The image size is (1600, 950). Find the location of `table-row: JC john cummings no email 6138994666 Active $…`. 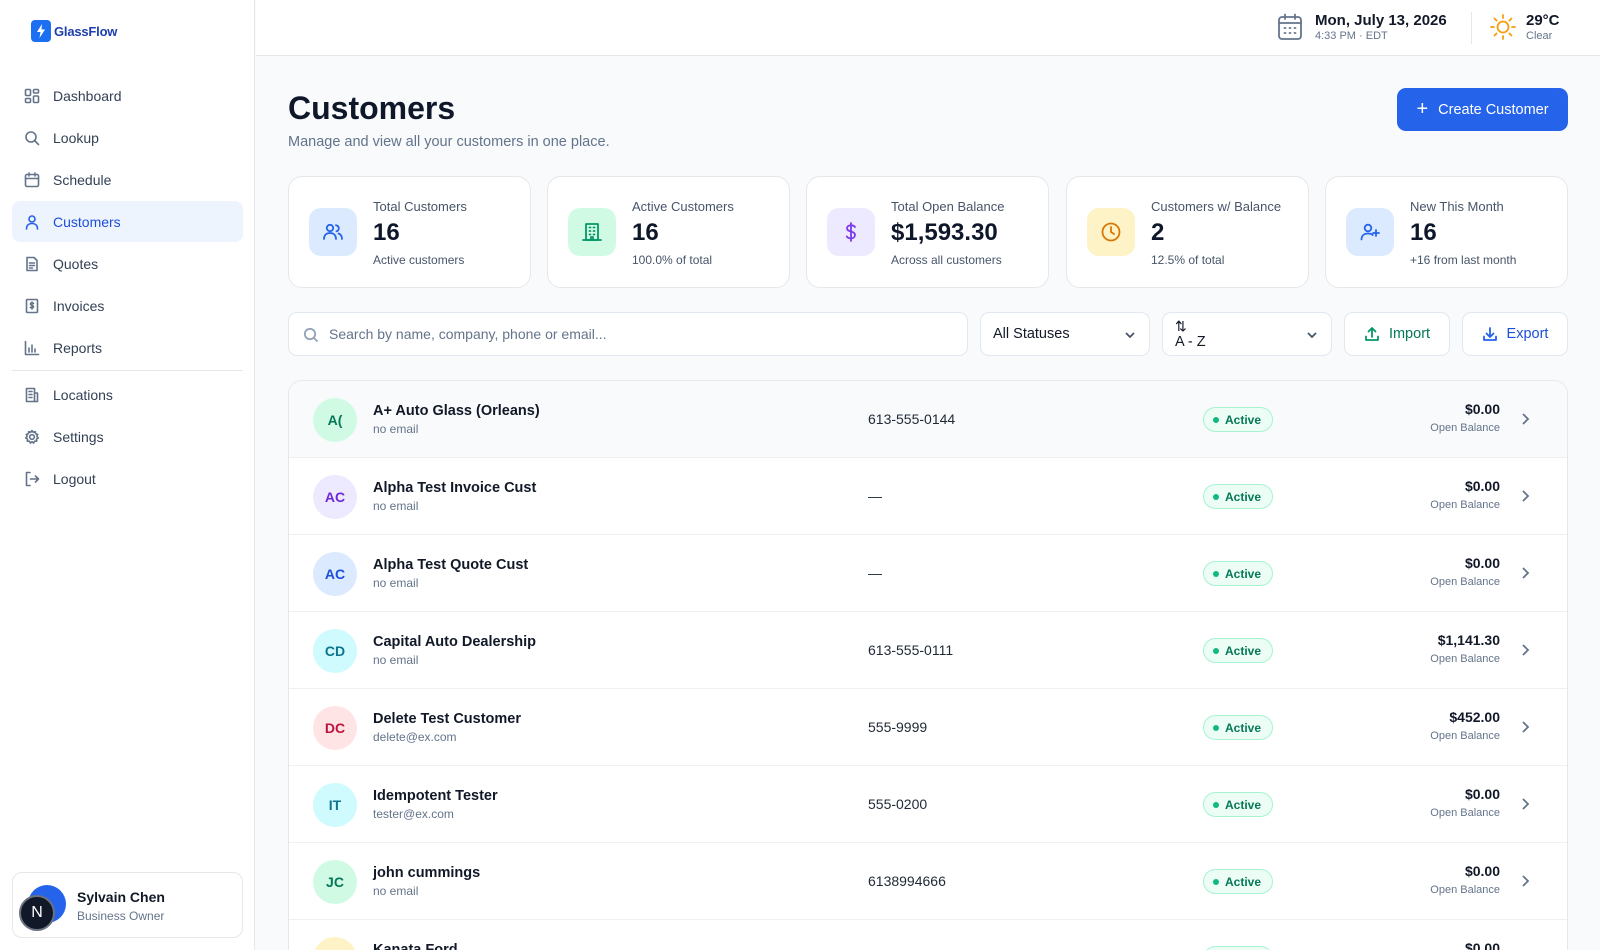

table-row: JC john cummings no email 6138994666 Active $… is located at coordinates (928, 881).